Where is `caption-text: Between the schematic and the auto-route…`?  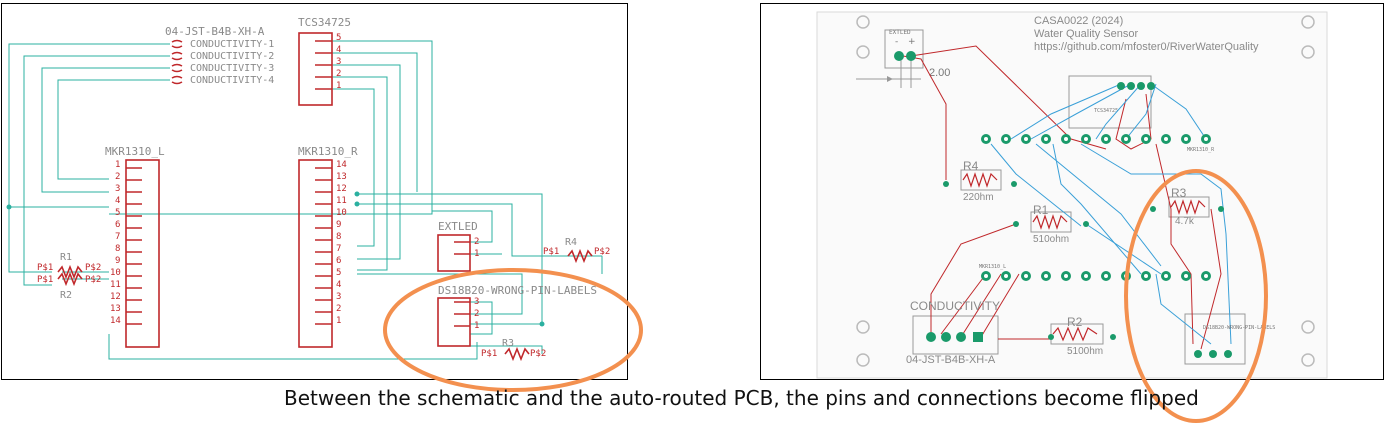
caption-text: Between the schematic and the auto-route… is located at coordinates (741, 398).